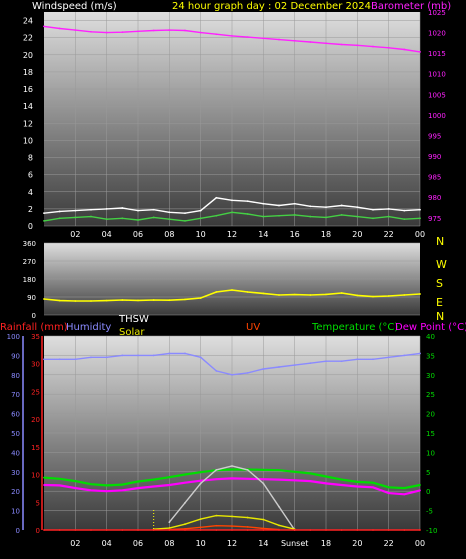  Describe the element at coordinates (389, 543) in the screenshot. I see `x-tick-label: 22` at that location.